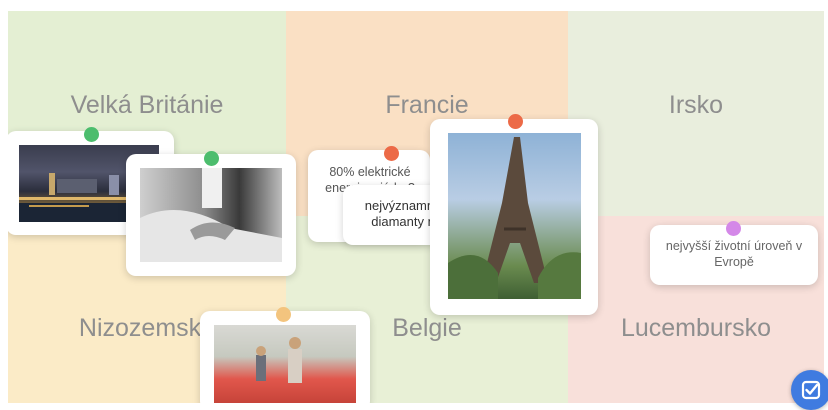 Image resolution: width=828 pixels, height=410 pixels. Describe the element at coordinates (734, 254) in the screenshot. I see `card-text: nejvyšší životní úroveň v Evropě` at that location.